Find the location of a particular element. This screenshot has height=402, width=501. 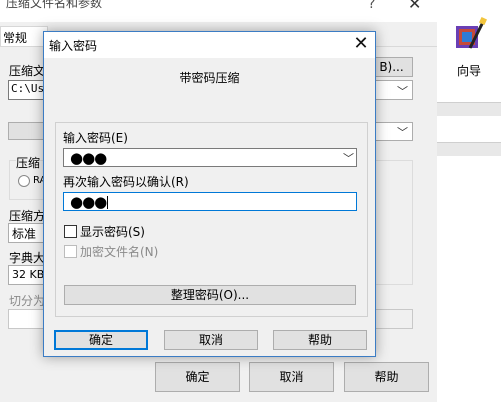

reenter-password-mask: ●●● is located at coordinates (88, 202).